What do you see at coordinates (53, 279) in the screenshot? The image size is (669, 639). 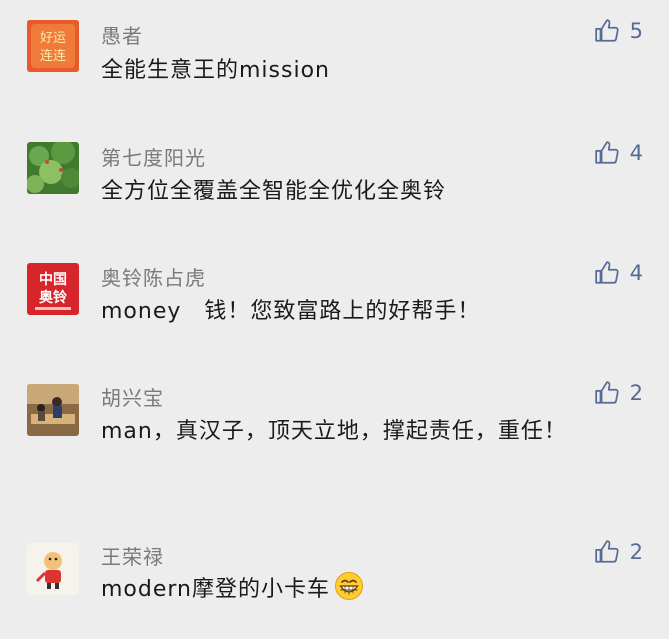 I see `avatar-text-top: 中国` at bounding box center [53, 279].